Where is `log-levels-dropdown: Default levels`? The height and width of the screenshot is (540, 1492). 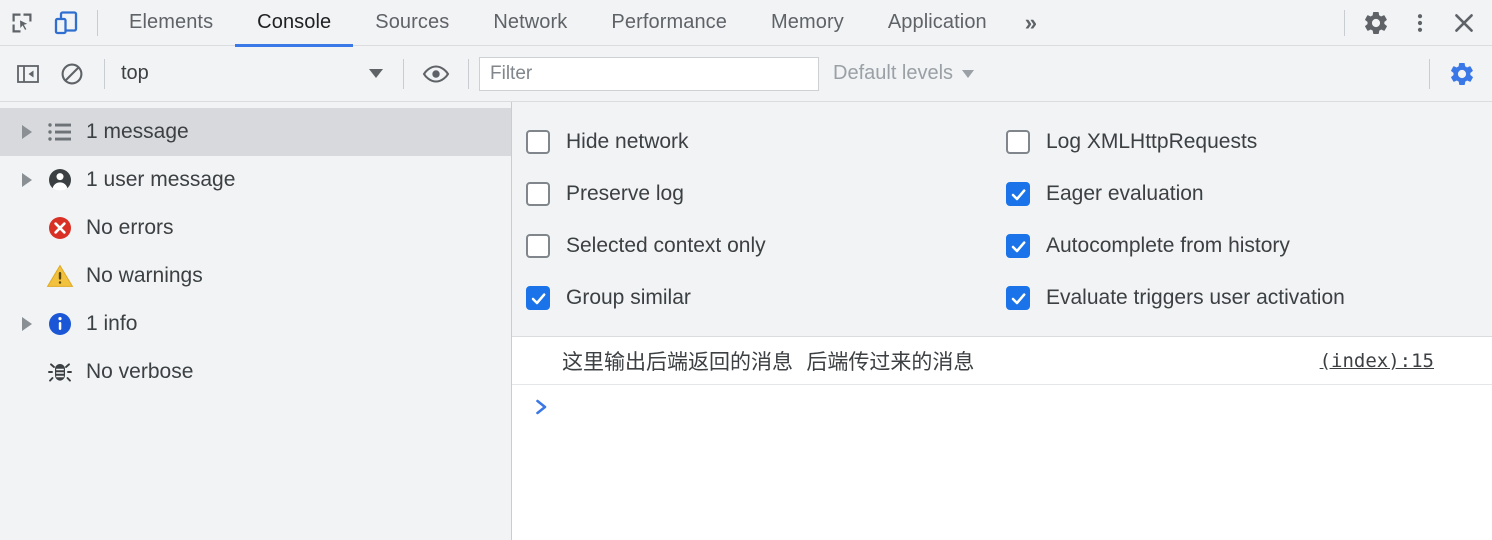 log-levels-dropdown: Default levels is located at coordinates (904, 73).